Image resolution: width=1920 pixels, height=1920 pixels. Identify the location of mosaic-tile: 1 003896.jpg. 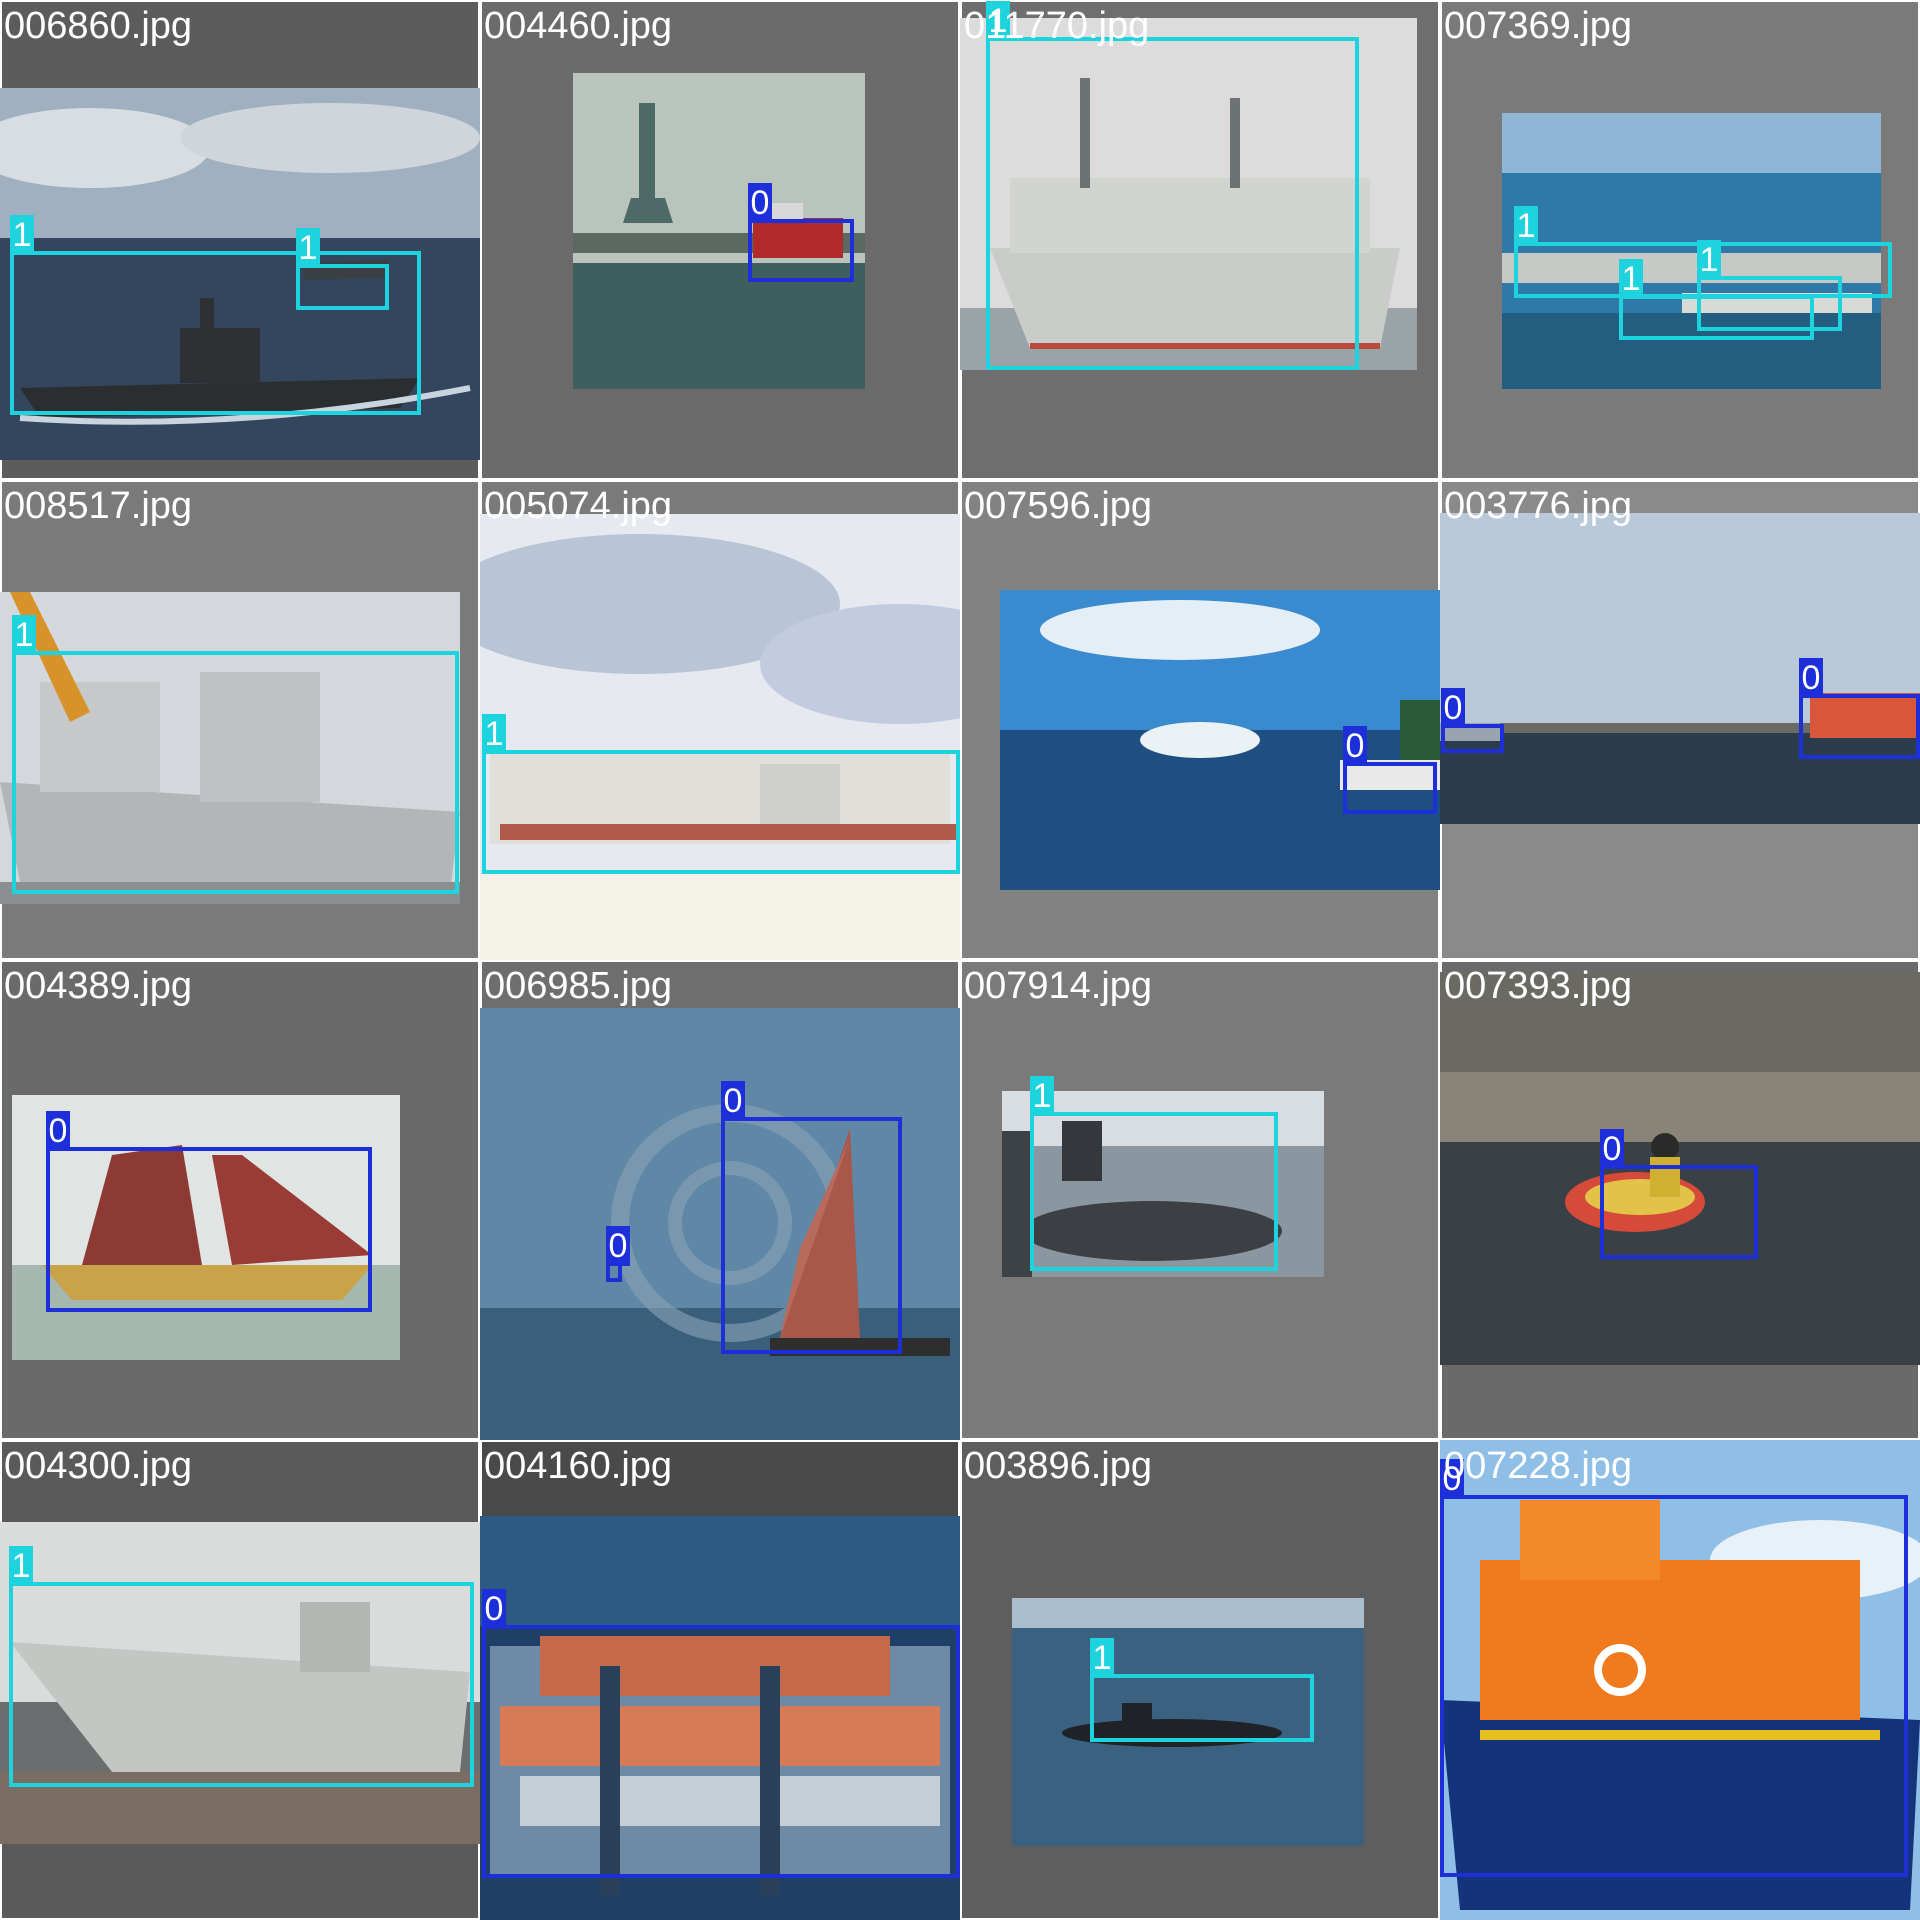
(1200, 1680).